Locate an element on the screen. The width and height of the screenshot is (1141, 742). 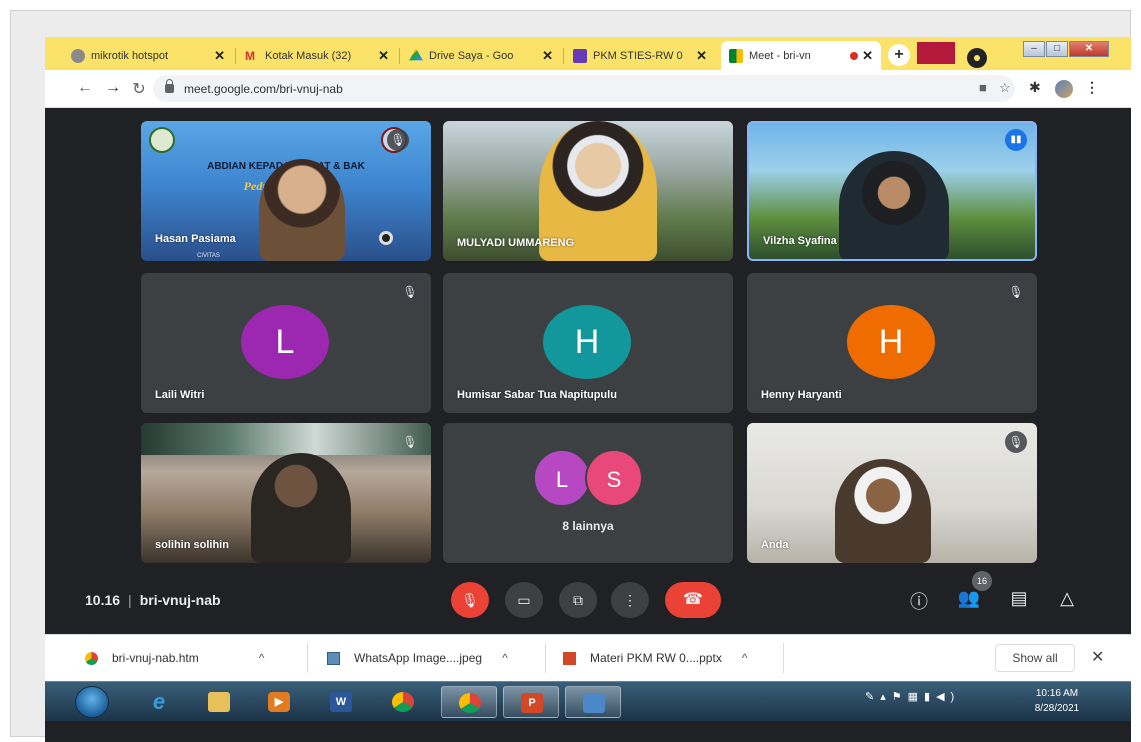
extensions-icon: ✱ is located at coordinates (1035, 87).